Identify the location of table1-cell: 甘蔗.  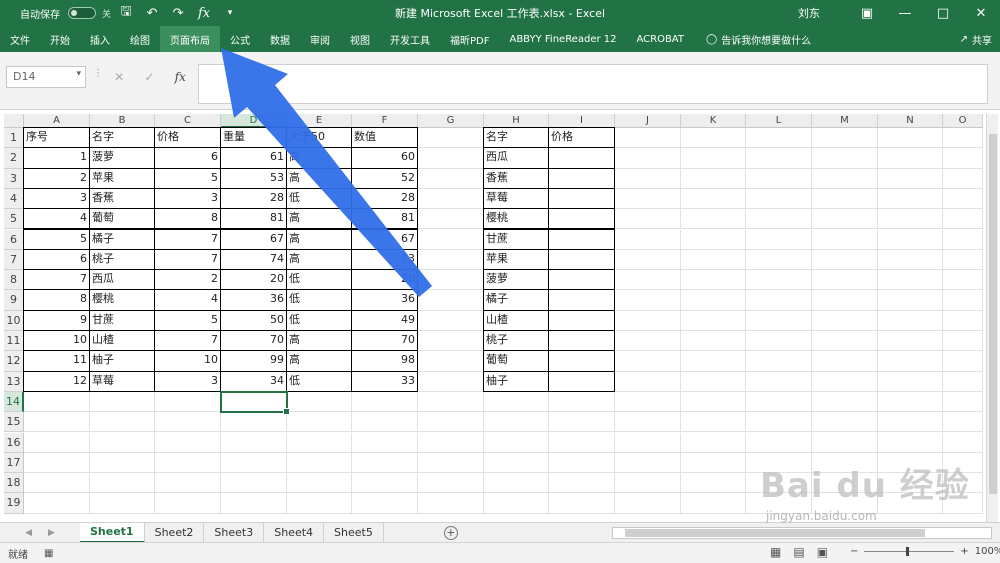
(122, 320).